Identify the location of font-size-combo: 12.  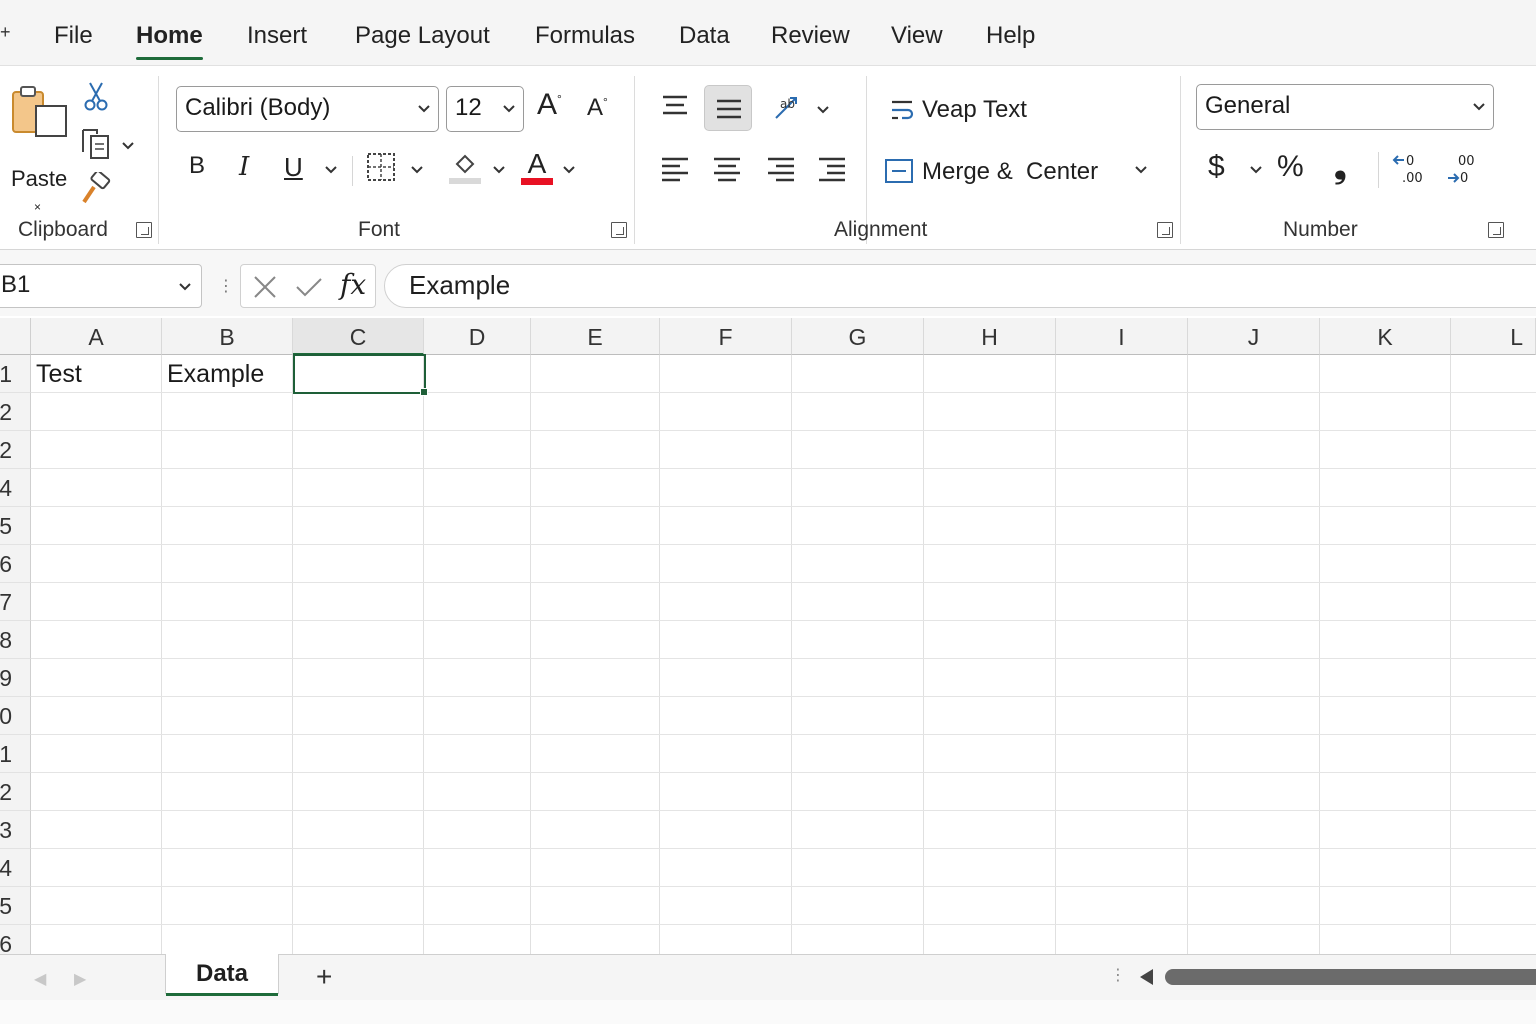
(485, 109).